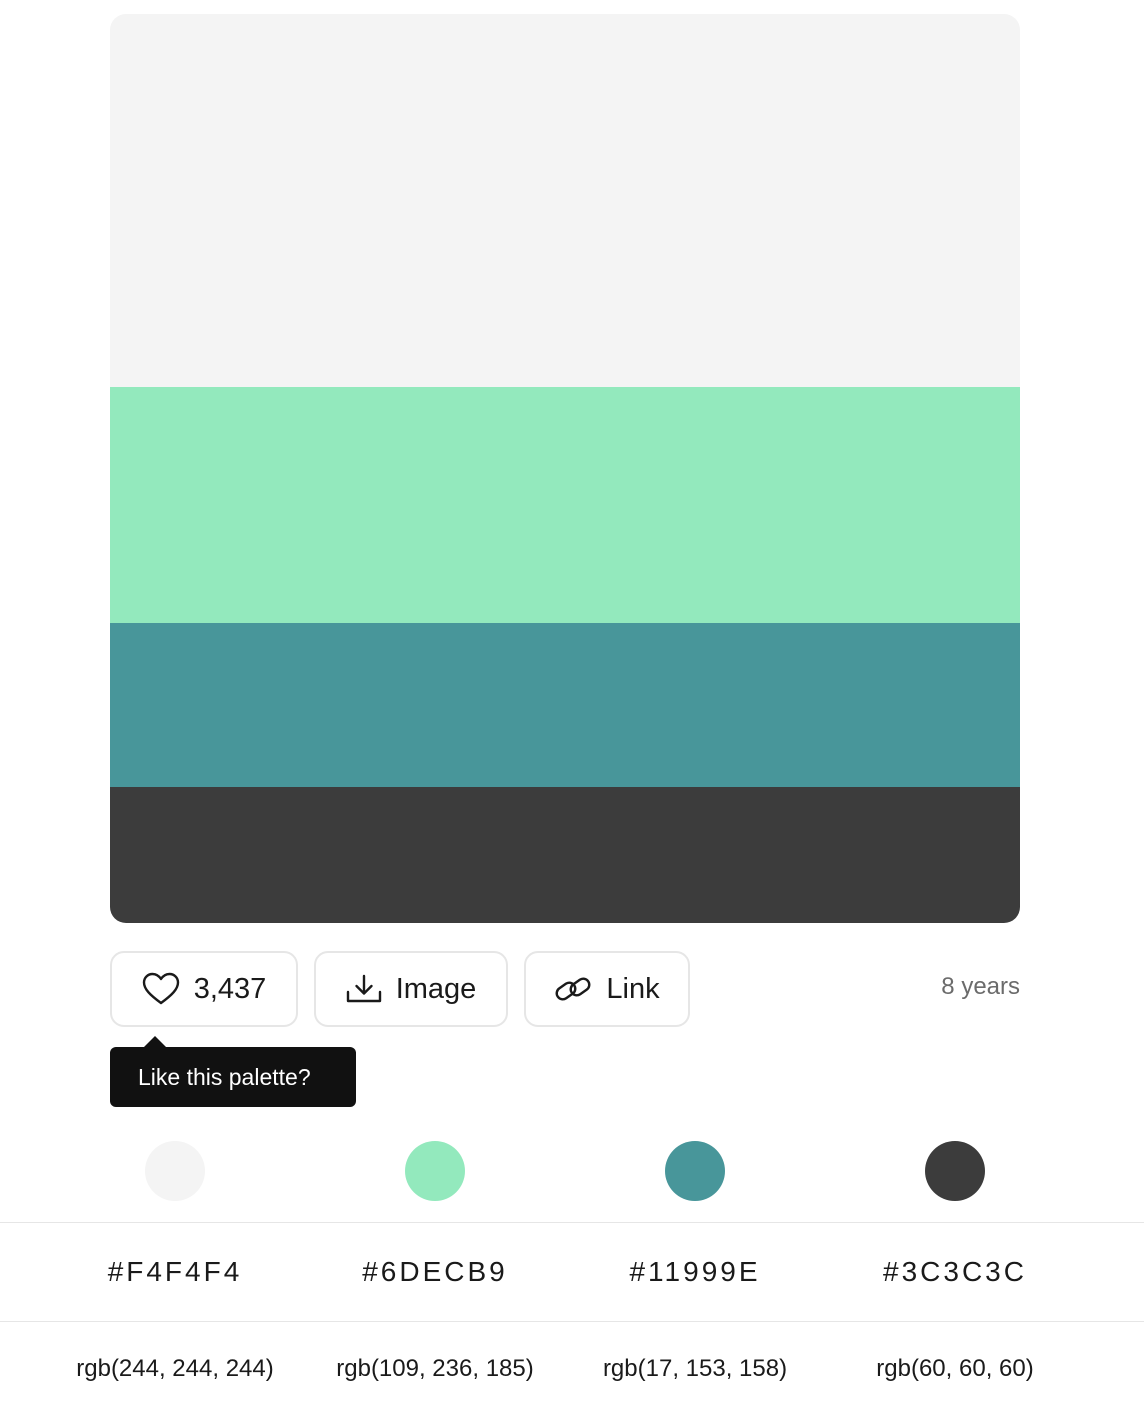 The height and width of the screenshot is (1408, 1144). What do you see at coordinates (435, 1369) in the screenshot?
I see `rgb-code: rgb(109, 236, 185)` at bounding box center [435, 1369].